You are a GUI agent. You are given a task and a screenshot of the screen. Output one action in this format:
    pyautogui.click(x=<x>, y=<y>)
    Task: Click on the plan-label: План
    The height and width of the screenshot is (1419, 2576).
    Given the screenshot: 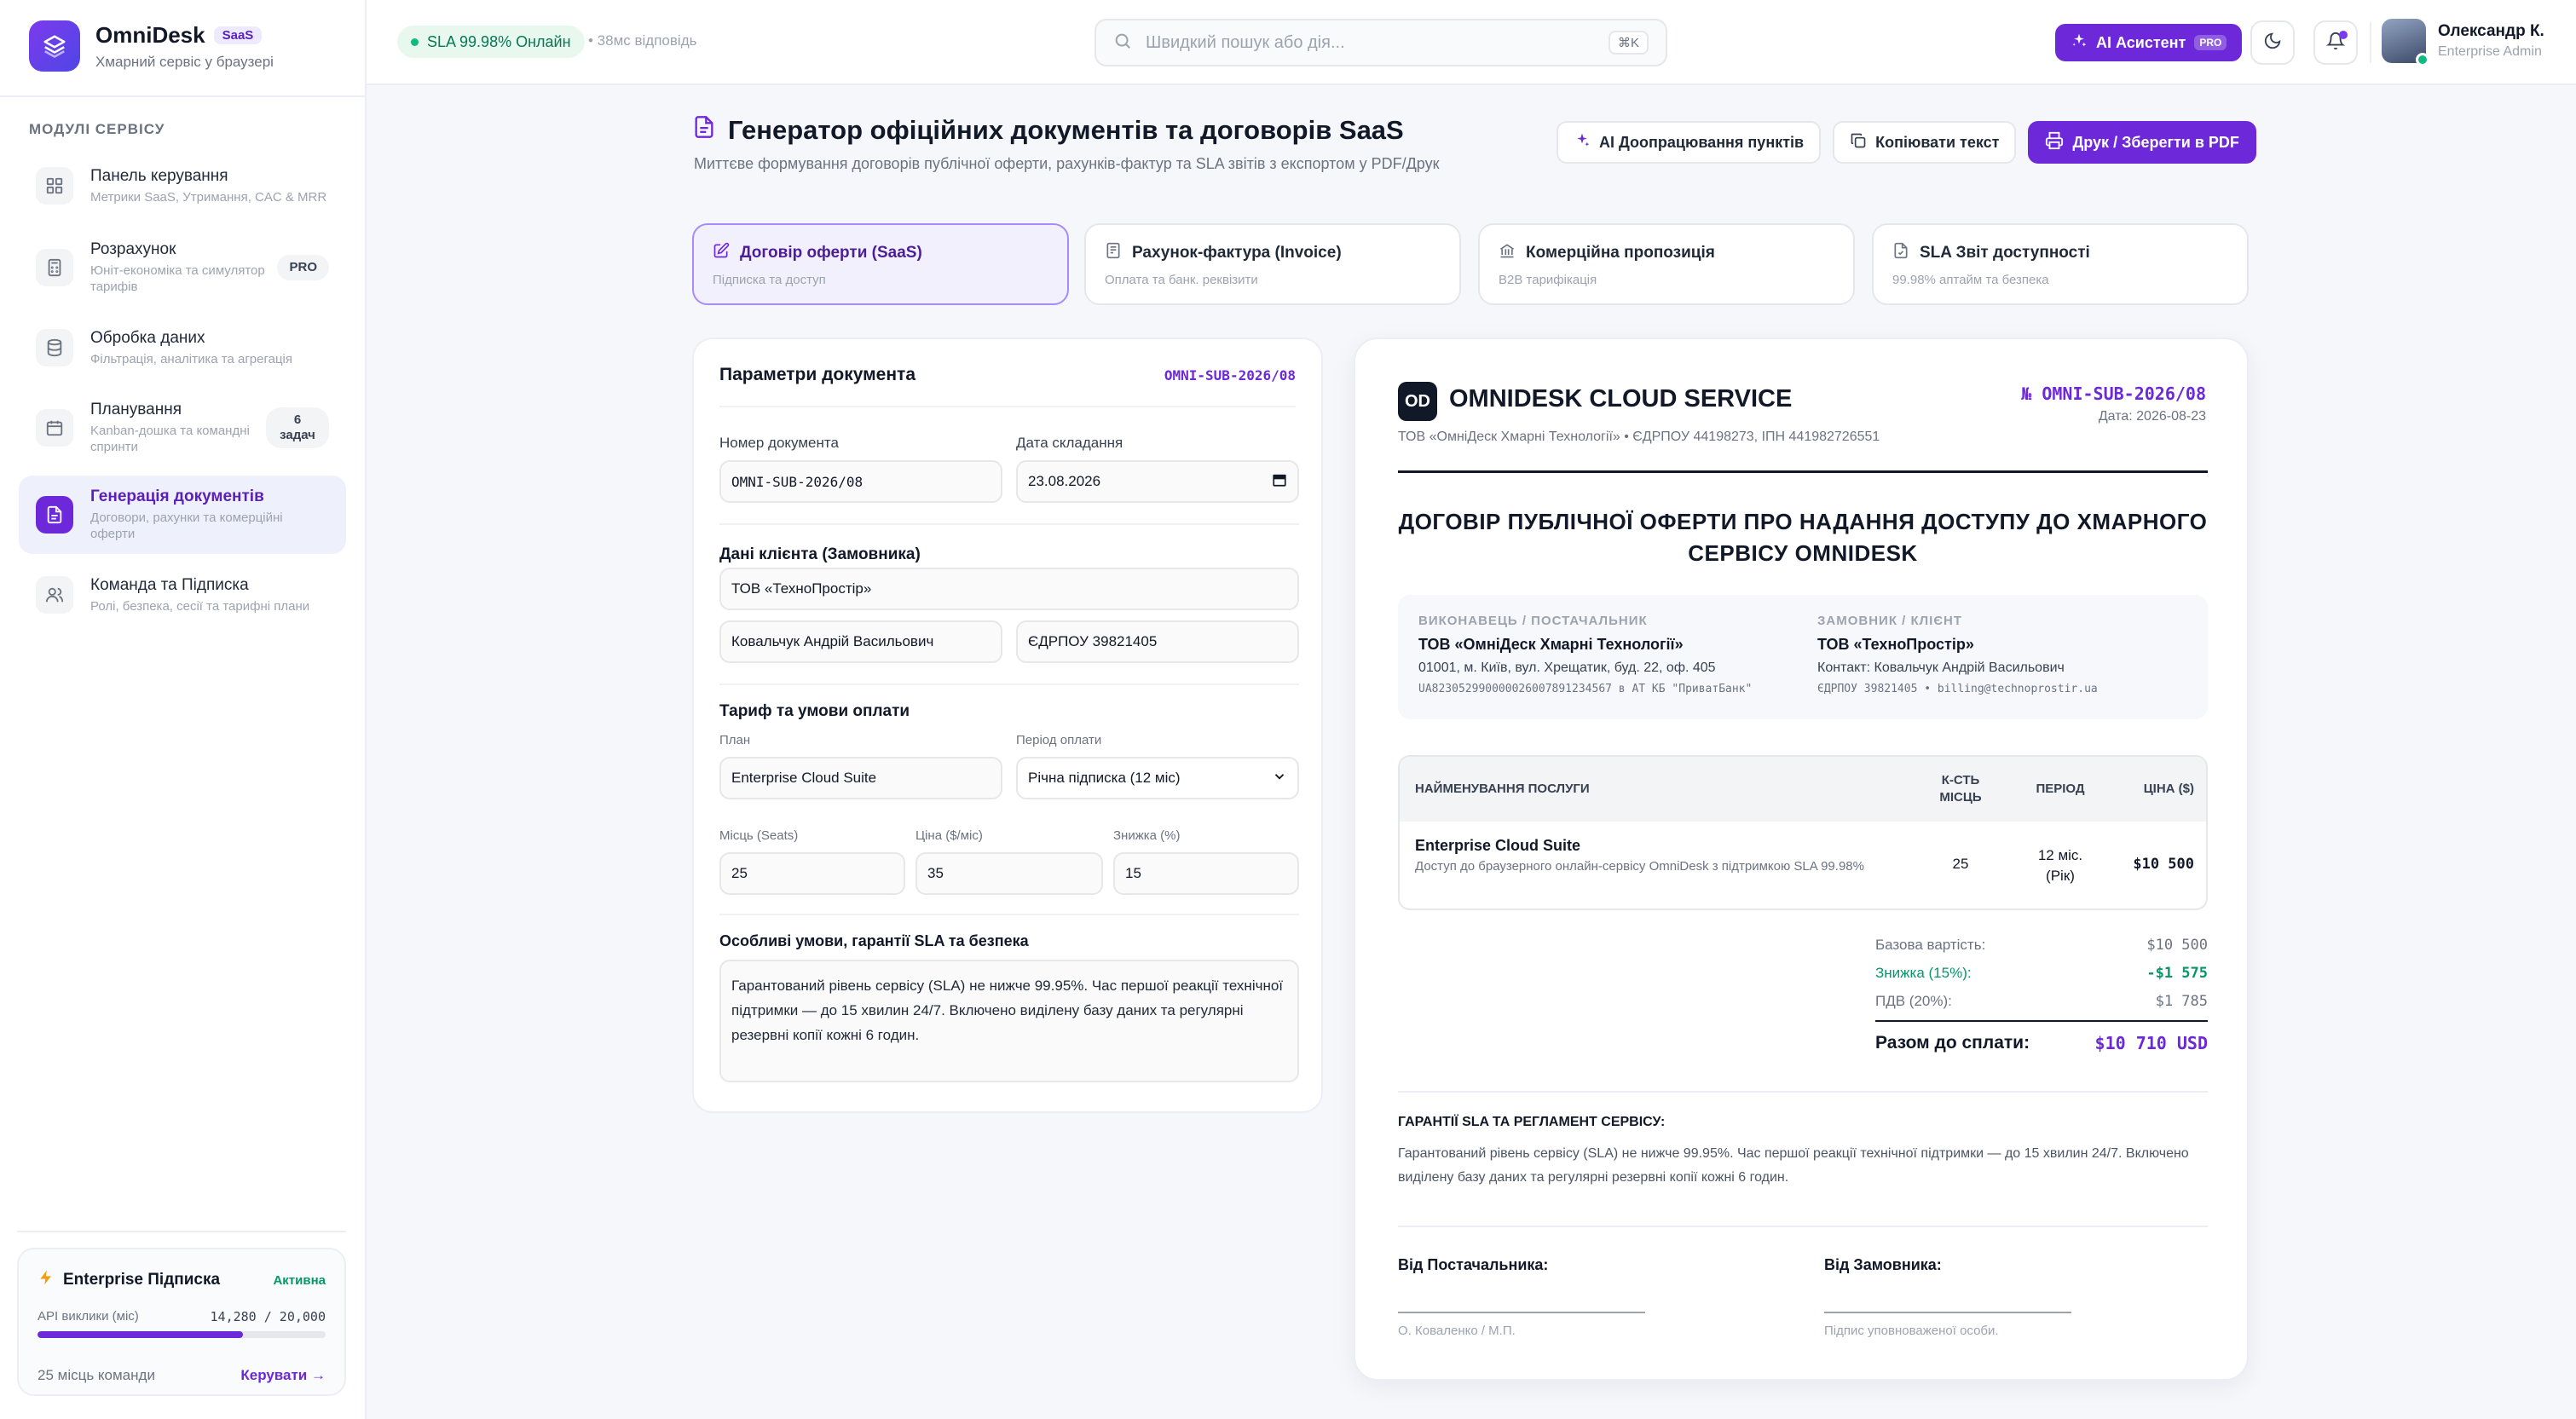 What is the action you would take?
    pyautogui.click(x=735, y=740)
    